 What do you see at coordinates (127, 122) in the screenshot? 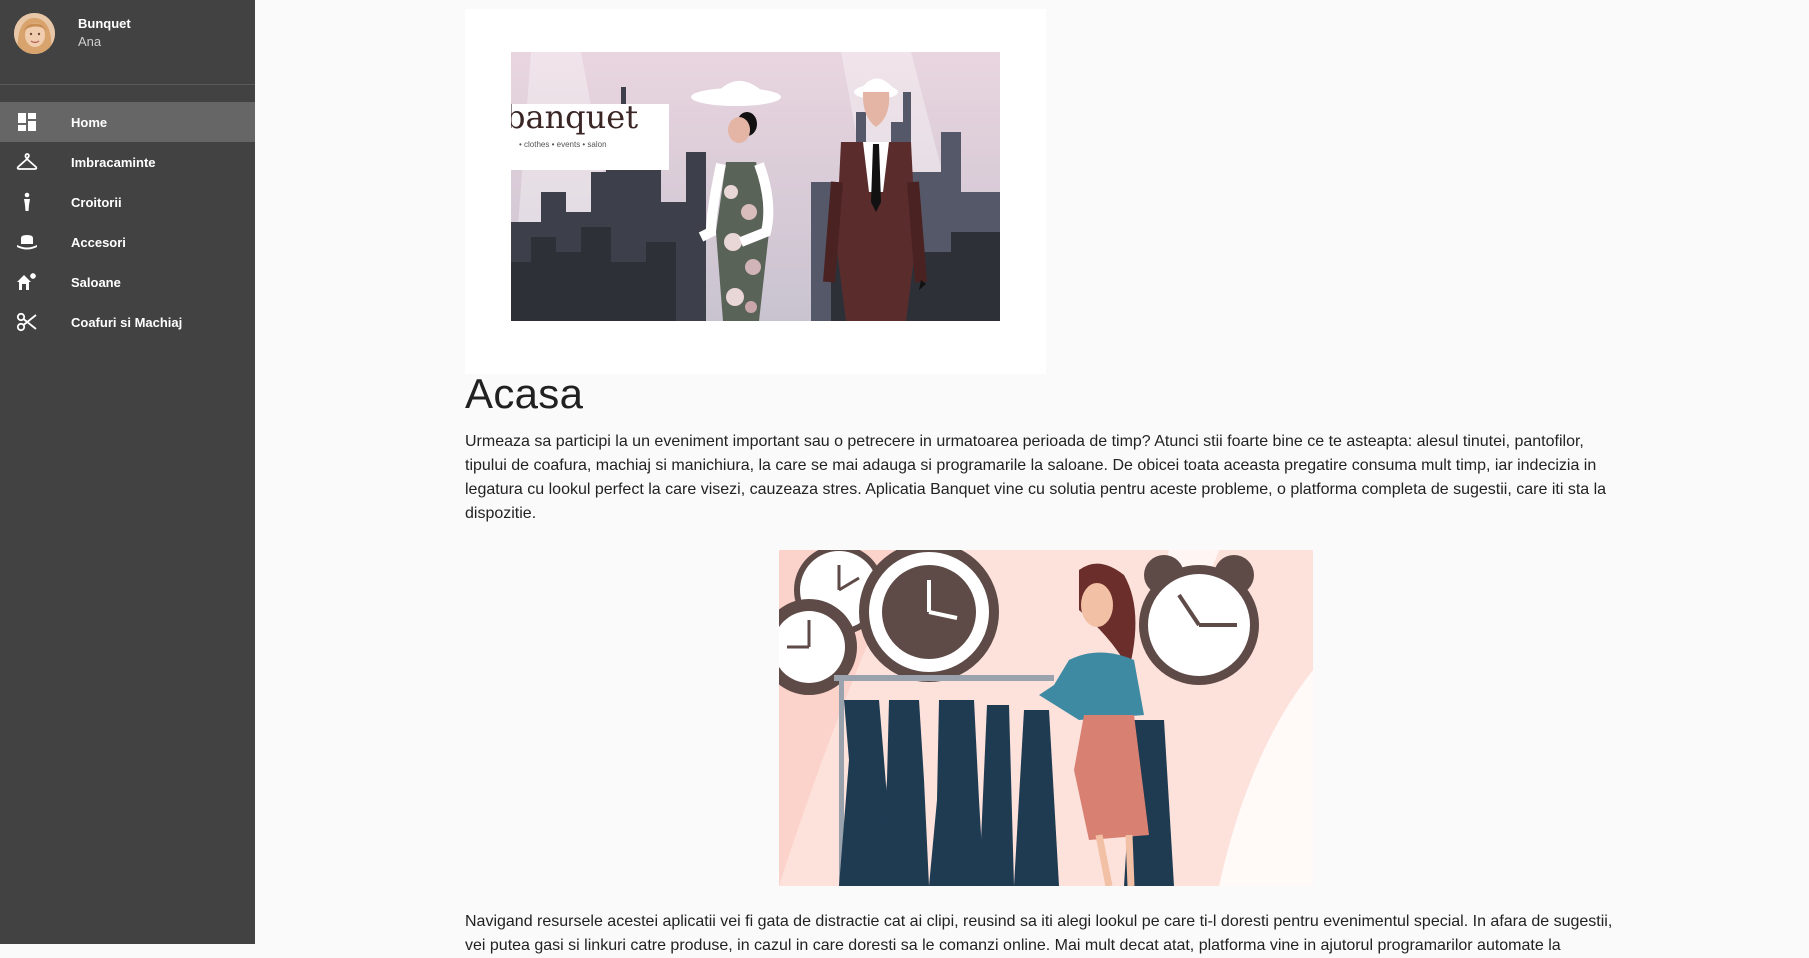
I see `sidebar-item-home: Home` at bounding box center [127, 122].